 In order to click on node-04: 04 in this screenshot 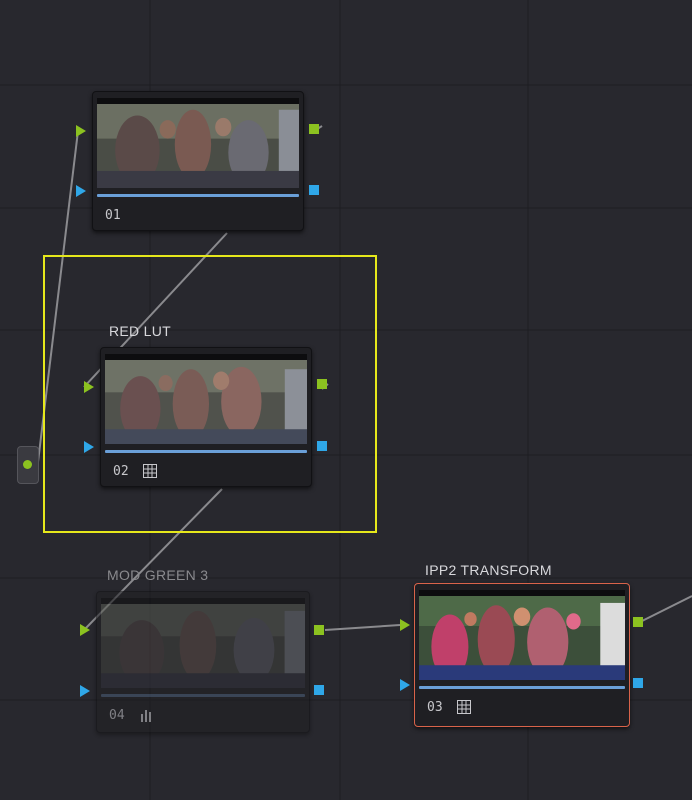, I will do `click(203, 662)`.